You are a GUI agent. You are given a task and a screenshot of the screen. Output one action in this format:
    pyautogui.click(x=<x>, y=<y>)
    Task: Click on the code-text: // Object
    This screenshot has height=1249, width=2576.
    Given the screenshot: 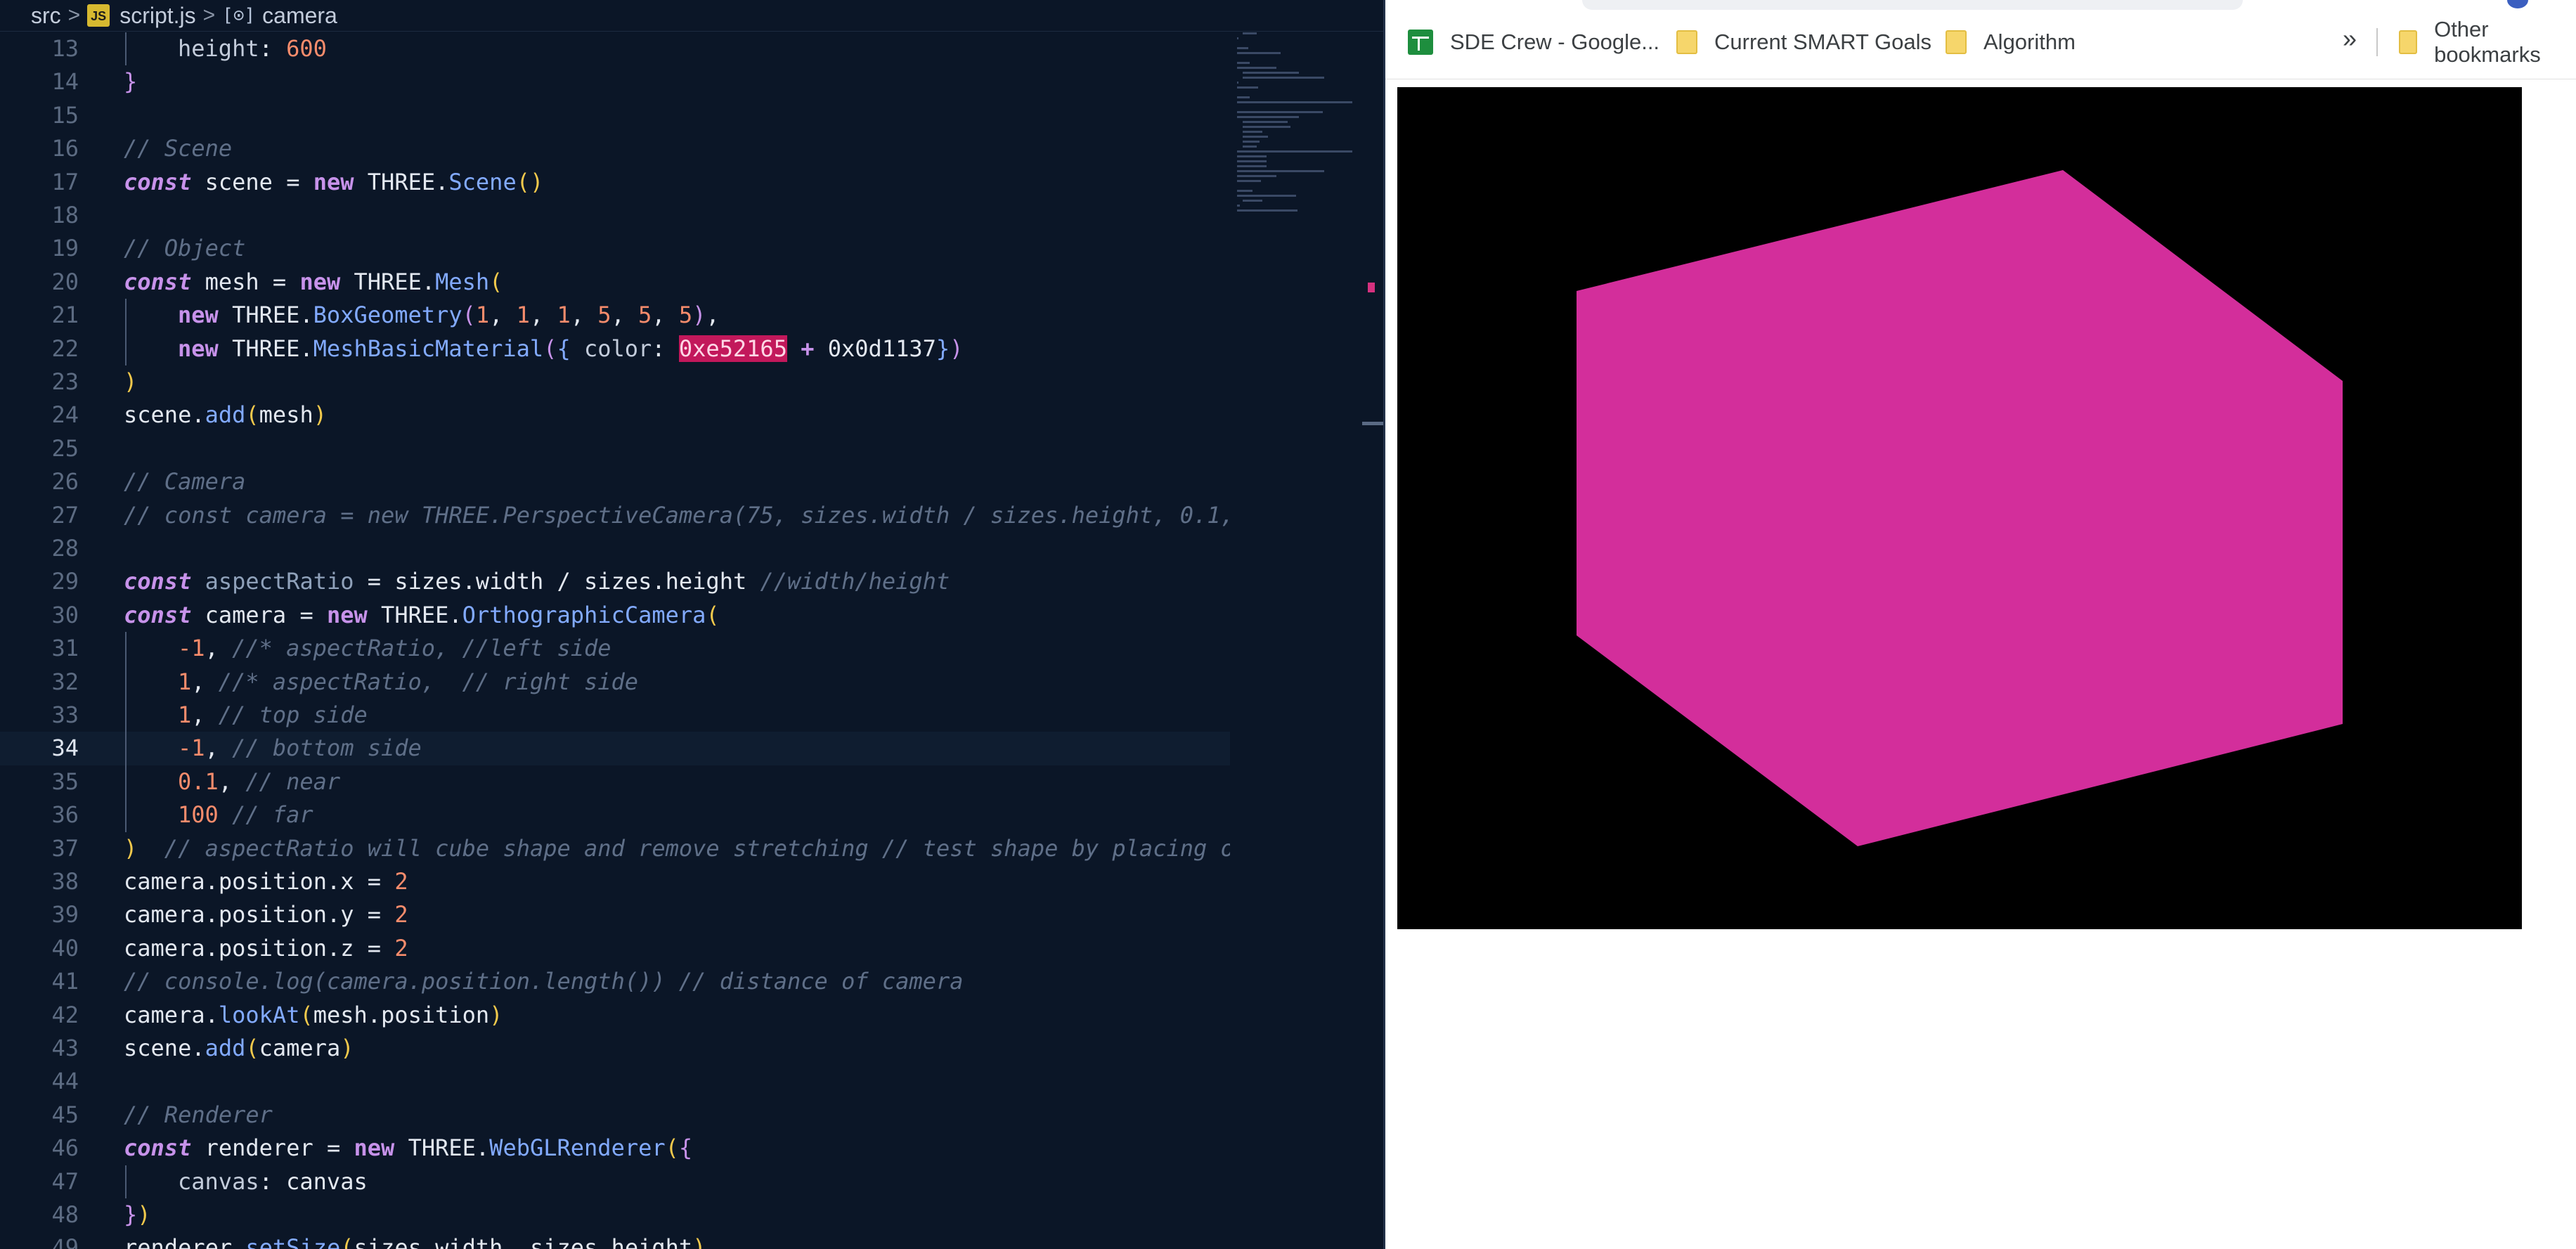 What is the action you would take?
    pyautogui.click(x=185, y=248)
    